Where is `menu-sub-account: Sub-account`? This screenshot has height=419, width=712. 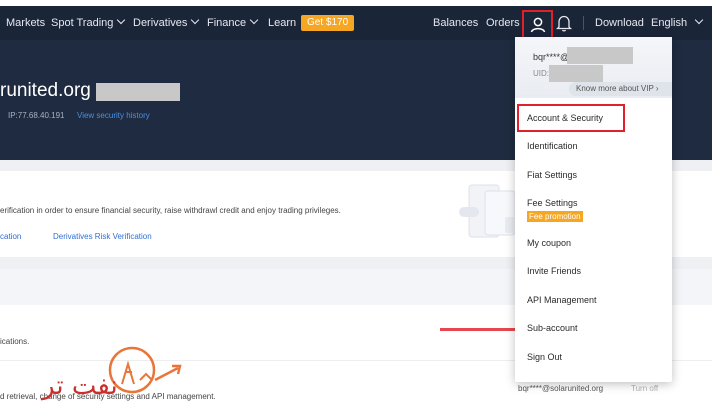
menu-sub-account: Sub-account is located at coordinates (552, 328).